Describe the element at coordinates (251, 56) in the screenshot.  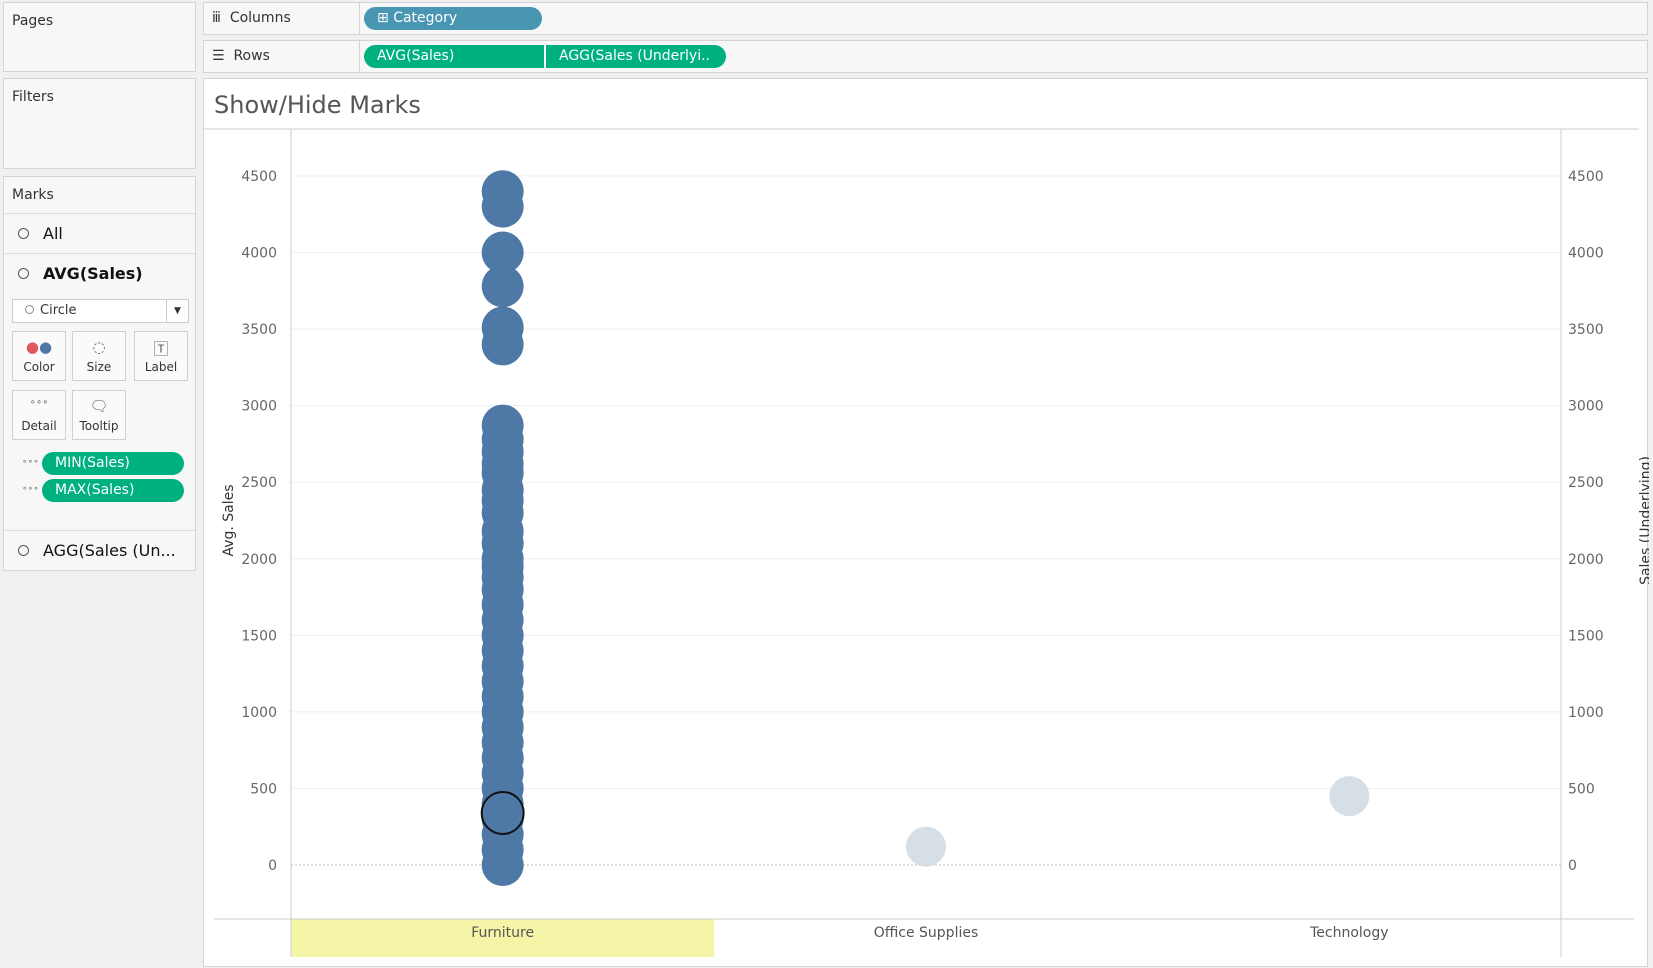
I see `rows-text: Rows` at that location.